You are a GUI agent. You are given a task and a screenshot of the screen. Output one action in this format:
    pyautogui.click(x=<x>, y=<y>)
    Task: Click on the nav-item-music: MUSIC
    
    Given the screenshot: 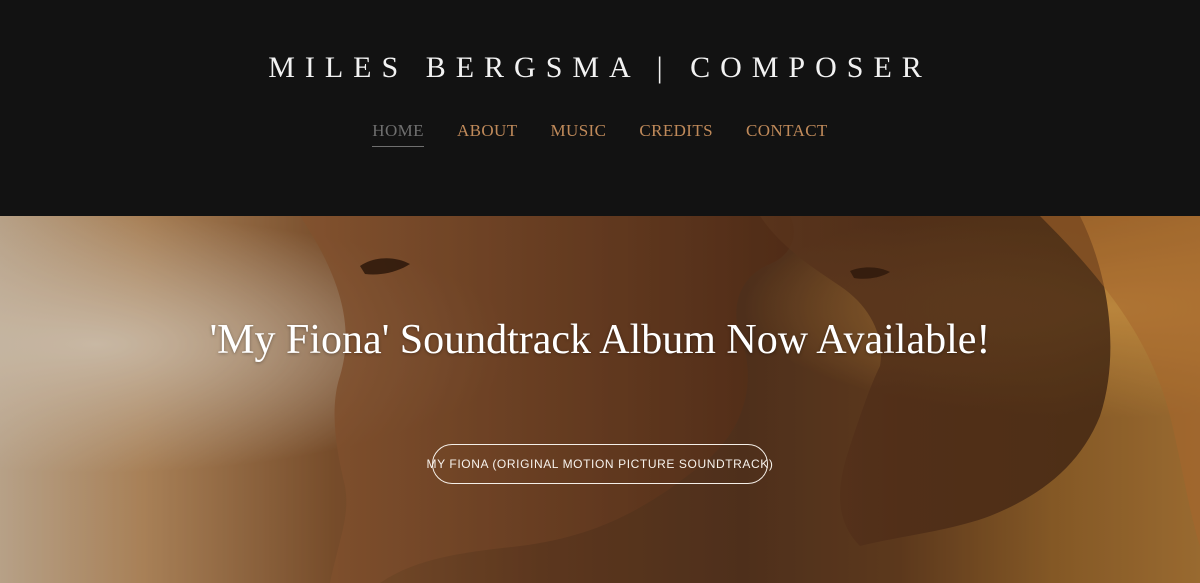 What is the action you would take?
    pyautogui.click(x=579, y=132)
    